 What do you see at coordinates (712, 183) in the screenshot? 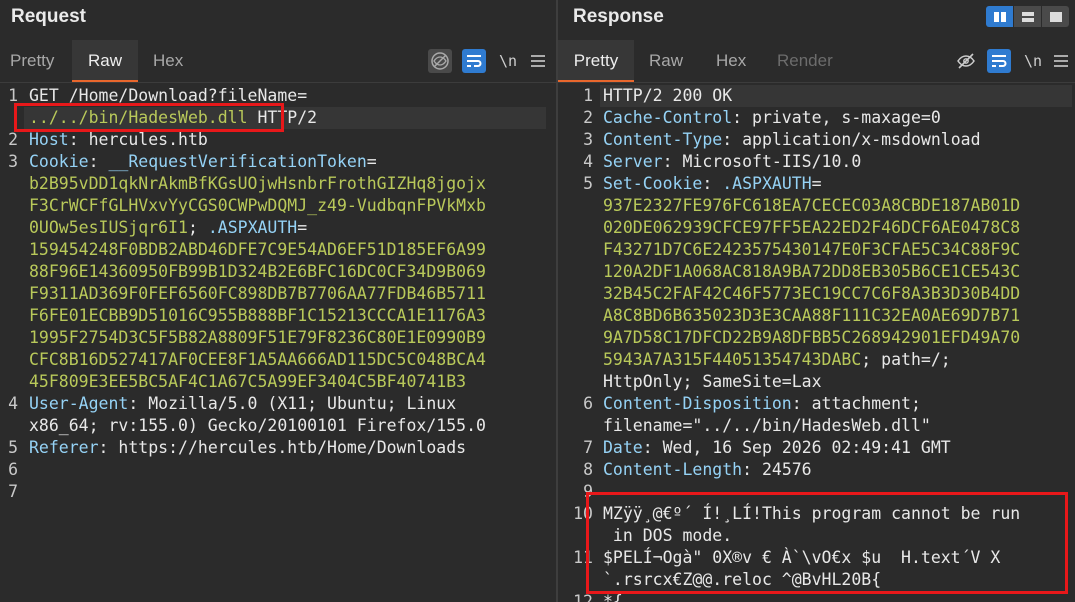
I see `header-line: Set-Cookie: .ASPXAUTH=` at bounding box center [712, 183].